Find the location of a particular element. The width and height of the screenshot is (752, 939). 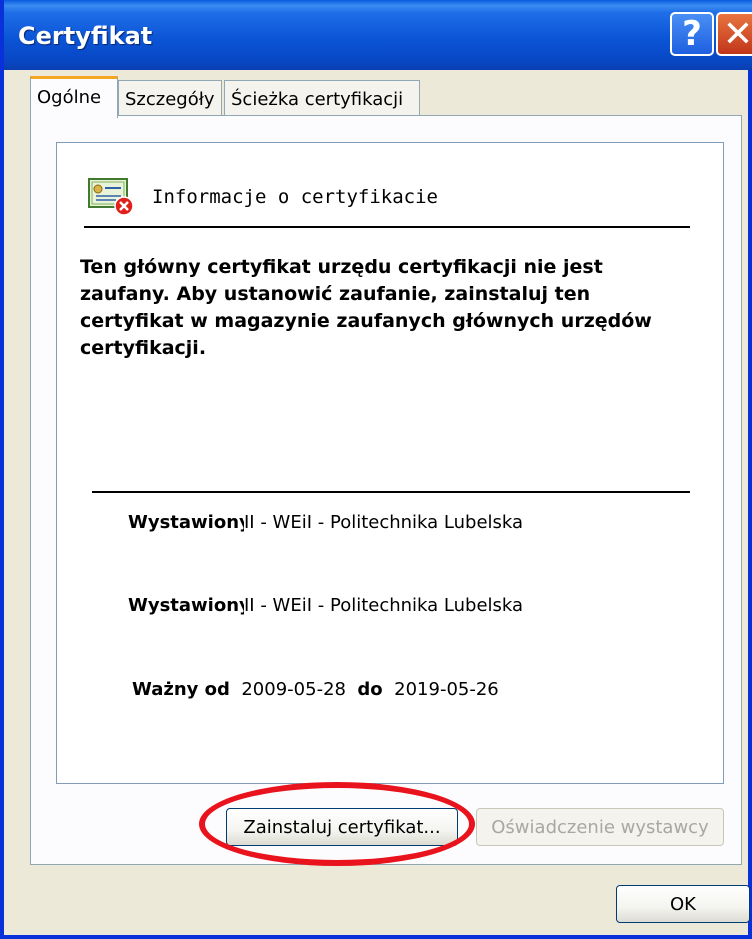

title-bar: Certyfikat ? ✕ is located at coordinates (378, 35).